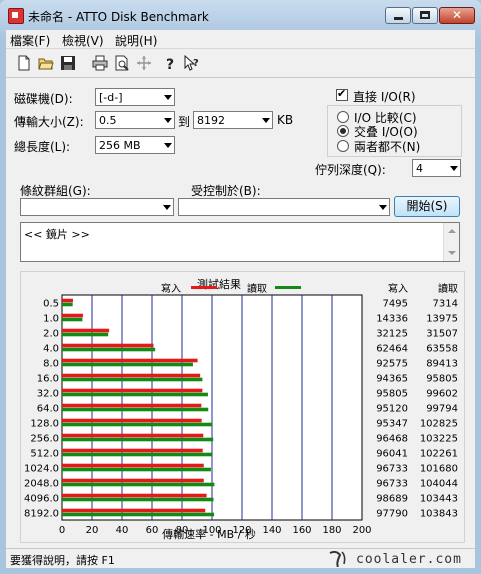 The image size is (481, 574). I want to click on x-tick-label: 0, so click(62, 530).